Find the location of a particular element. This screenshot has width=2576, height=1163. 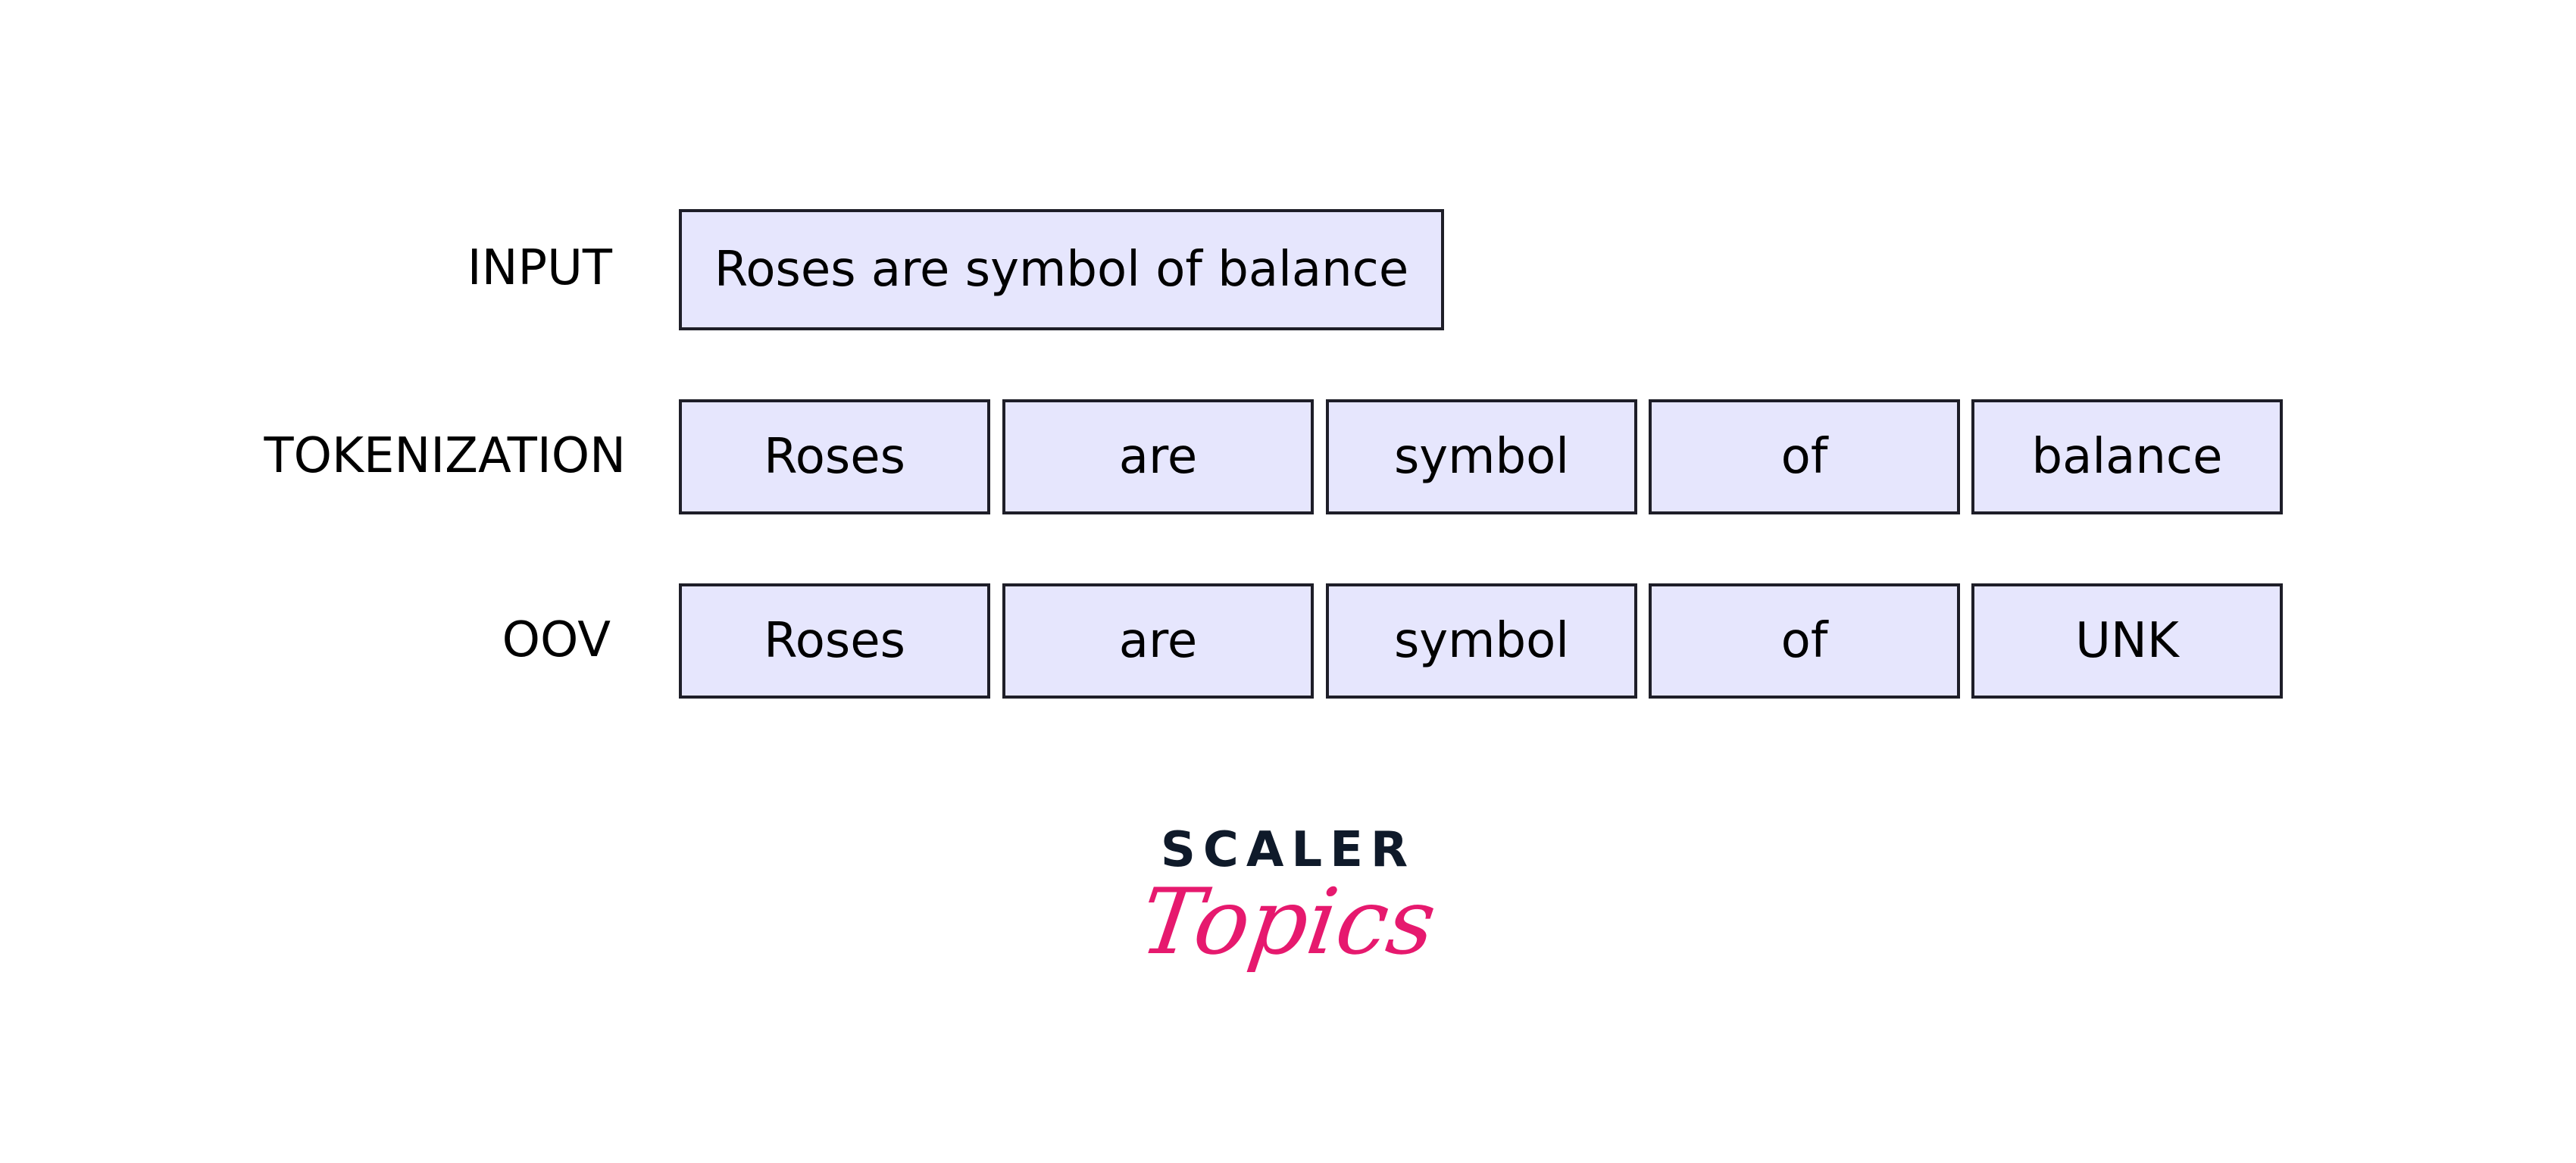

token-box: are is located at coordinates (1158, 456).